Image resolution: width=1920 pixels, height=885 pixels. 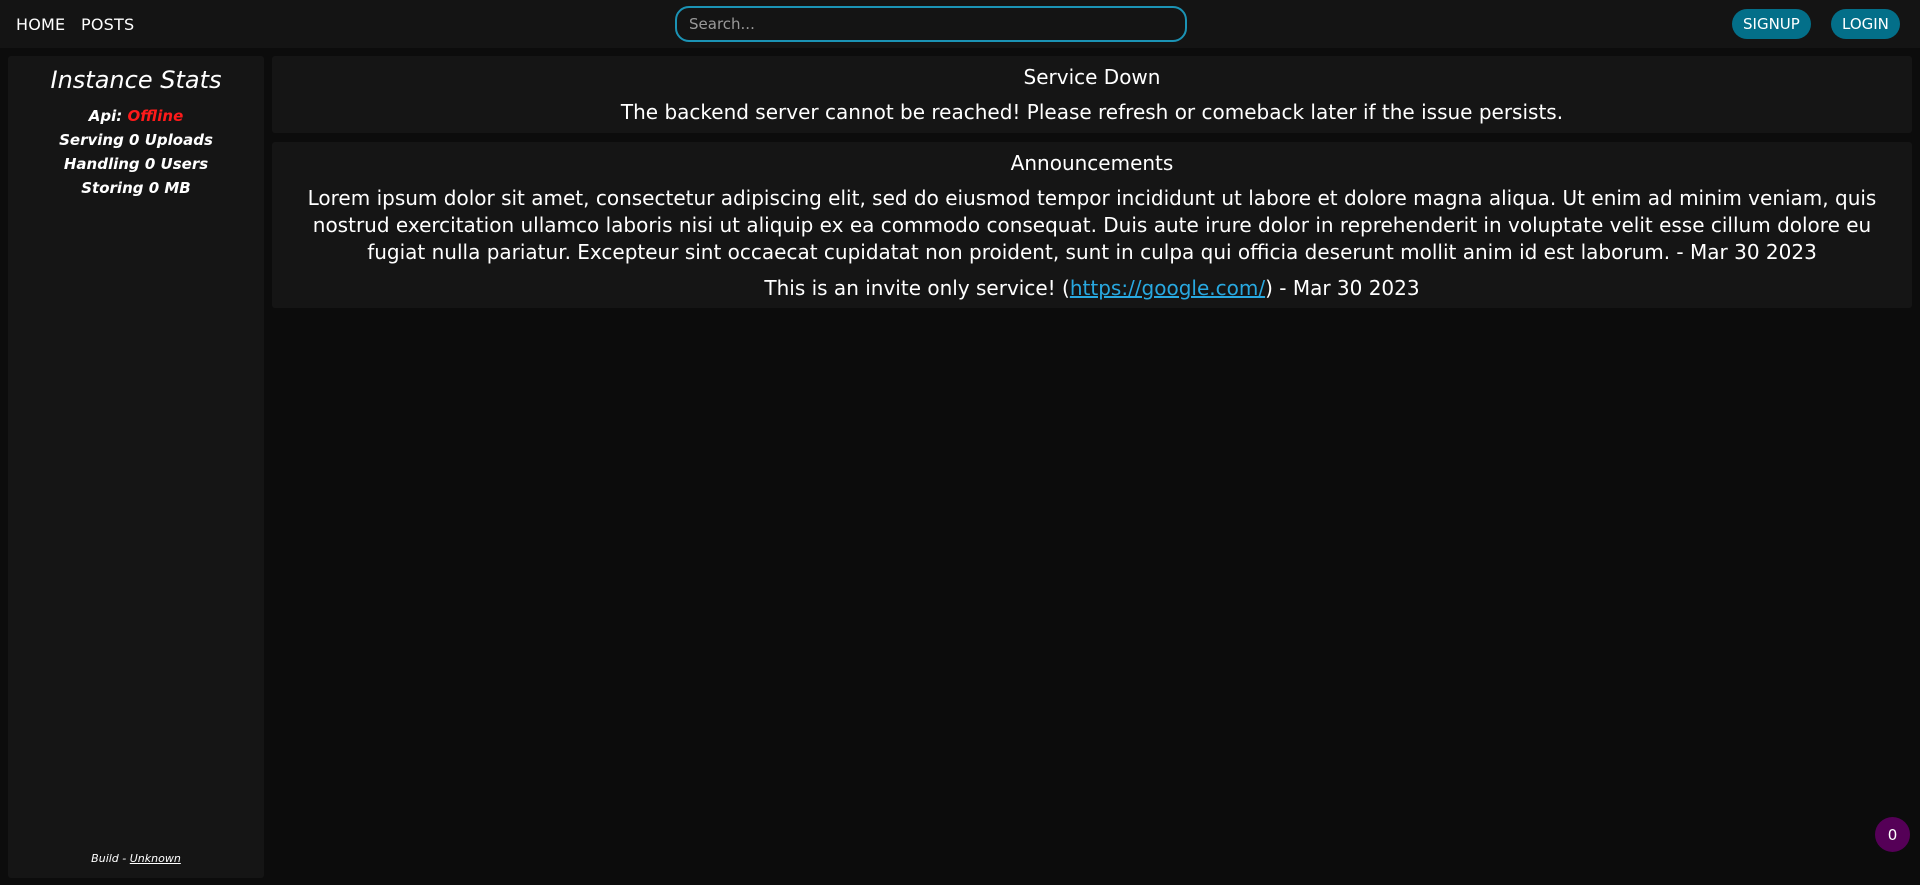 What do you see at coordinates (1771, 24) in the screenshot?
I see `signup-button: SIGNUP` at bounding box center [1771, 24].